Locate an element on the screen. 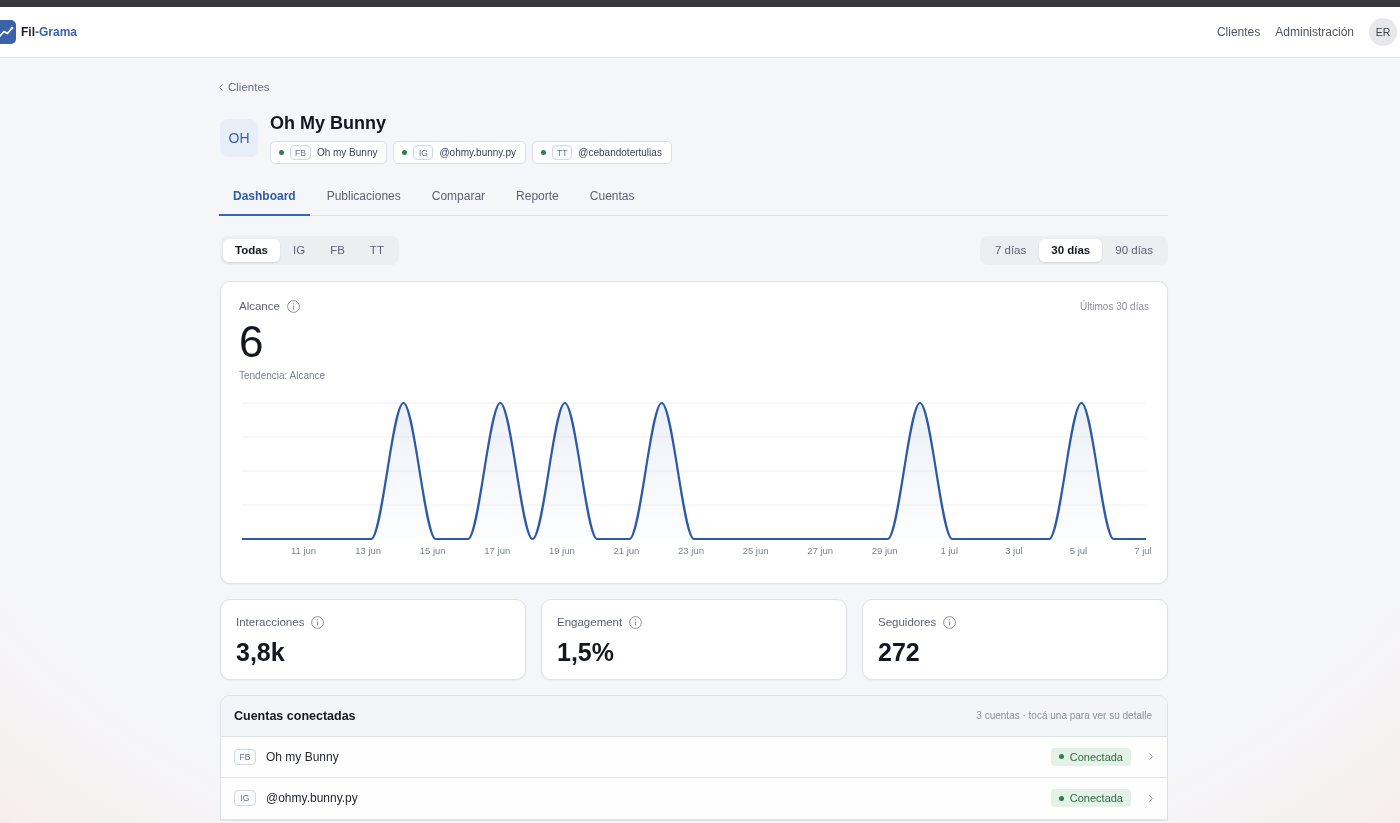 The height and width of the screenshot is (823, 1400). nav-tab: Cuentas is located at coordinates (612, 197).